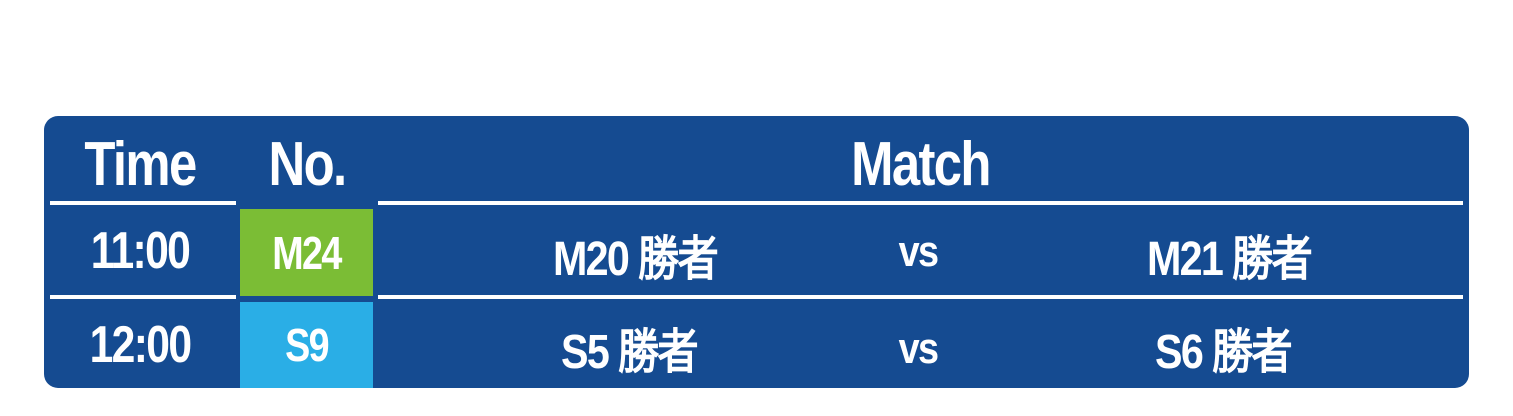 The width and height of the screenshot is (1513, 416). I want to click on rule-header-match, so click(920, 203).